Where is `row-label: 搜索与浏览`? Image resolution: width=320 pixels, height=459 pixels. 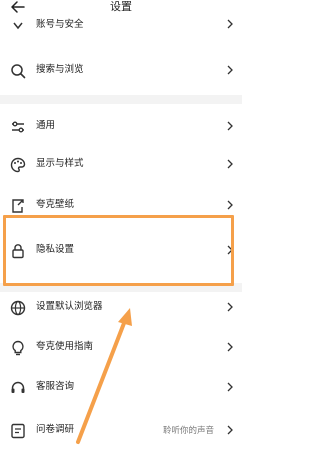
row-label: 搜索与浏览 is located at coordinates (60, 69).